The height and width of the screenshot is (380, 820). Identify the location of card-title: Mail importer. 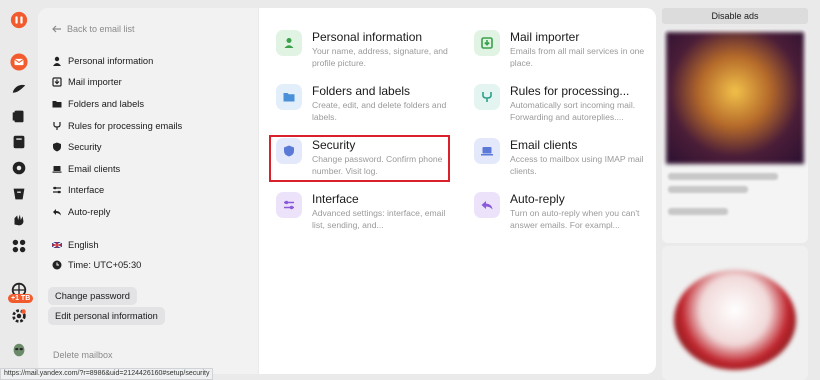
(545, 37).